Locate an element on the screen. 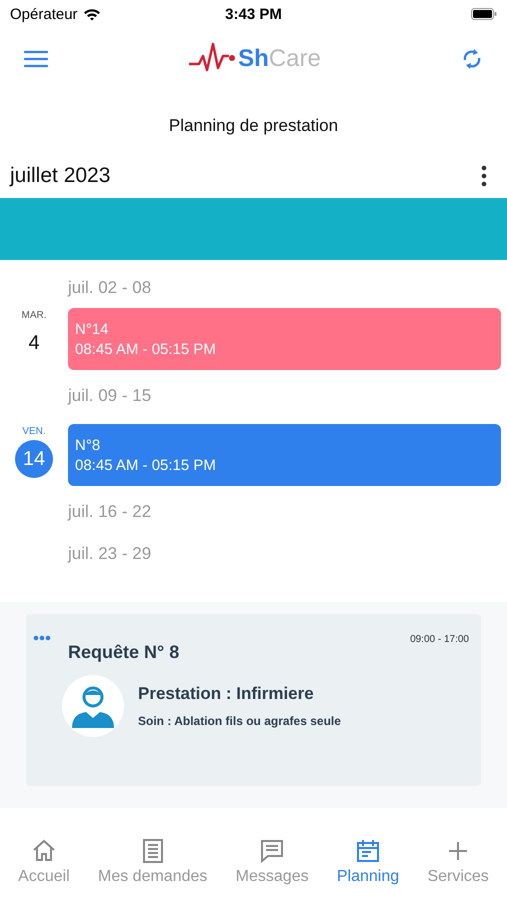  event-card: N°14 08:45 AM - 05:15 PM is located at coordinates (284, 339).